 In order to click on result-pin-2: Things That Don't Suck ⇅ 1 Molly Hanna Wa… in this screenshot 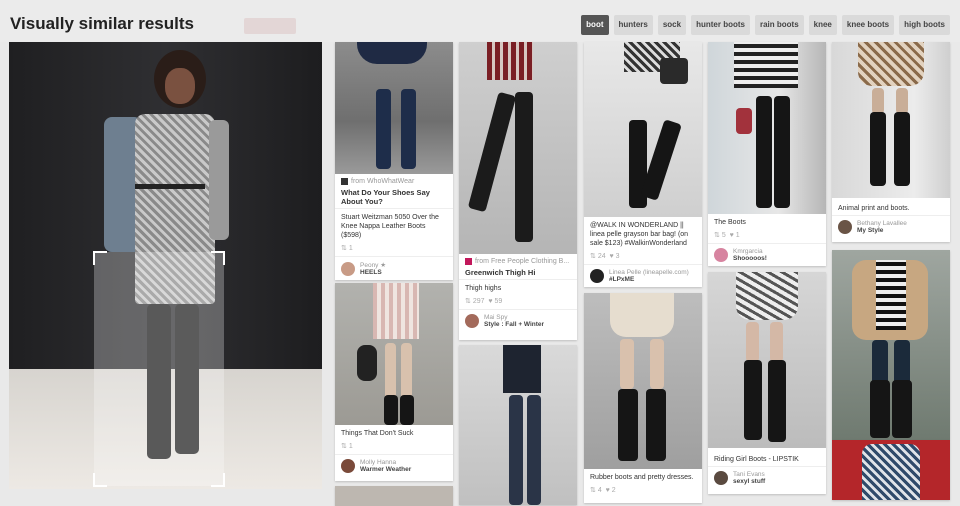, I will do `click(394, 382)`.